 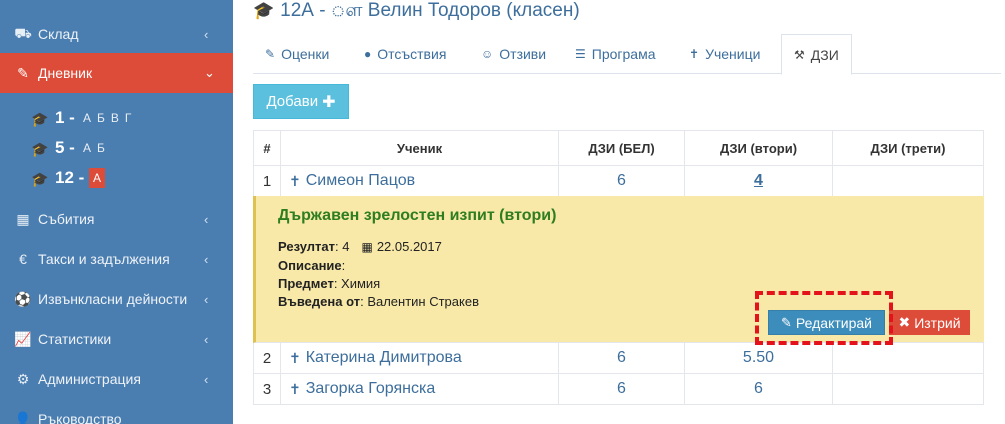 What do you see at coordinates (116, 219) in the screenshot?
I see `sidebar-item-events: ▦ Събития ‹` at bounding box center [116, 219].